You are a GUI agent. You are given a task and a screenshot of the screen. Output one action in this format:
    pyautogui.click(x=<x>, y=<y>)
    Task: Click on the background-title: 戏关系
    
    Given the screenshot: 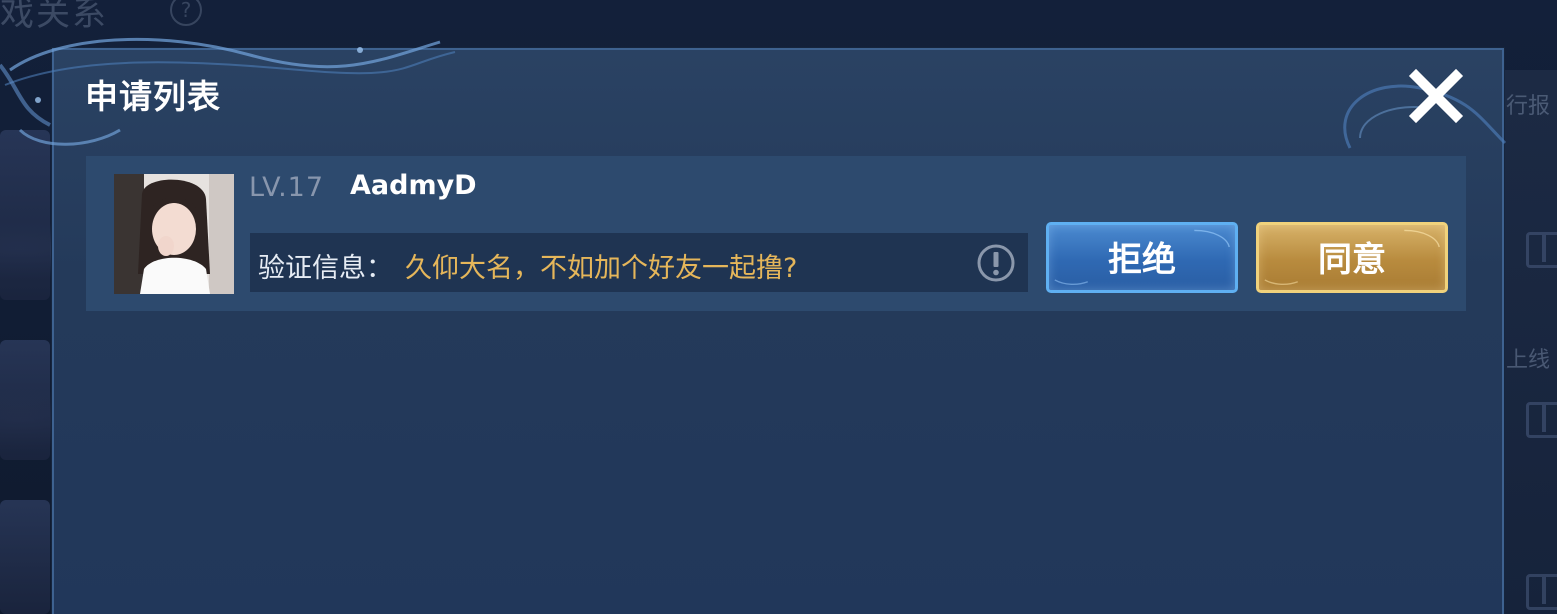 What is the action you would take?
    pyautogui.click(x=54, y=17)
    